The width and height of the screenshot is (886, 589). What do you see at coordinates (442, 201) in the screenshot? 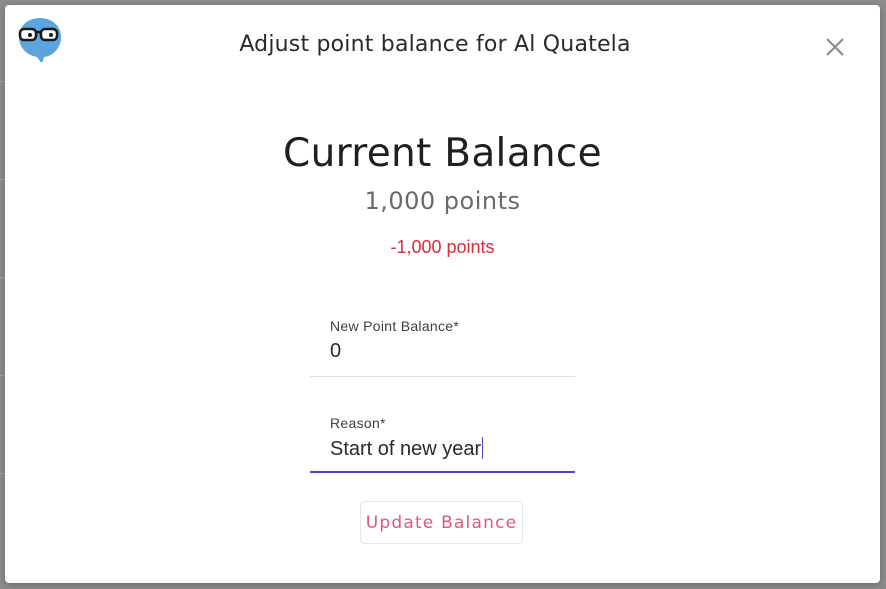
I see `current-balance-value: 1,000 points` at bounding box center [442, 201].